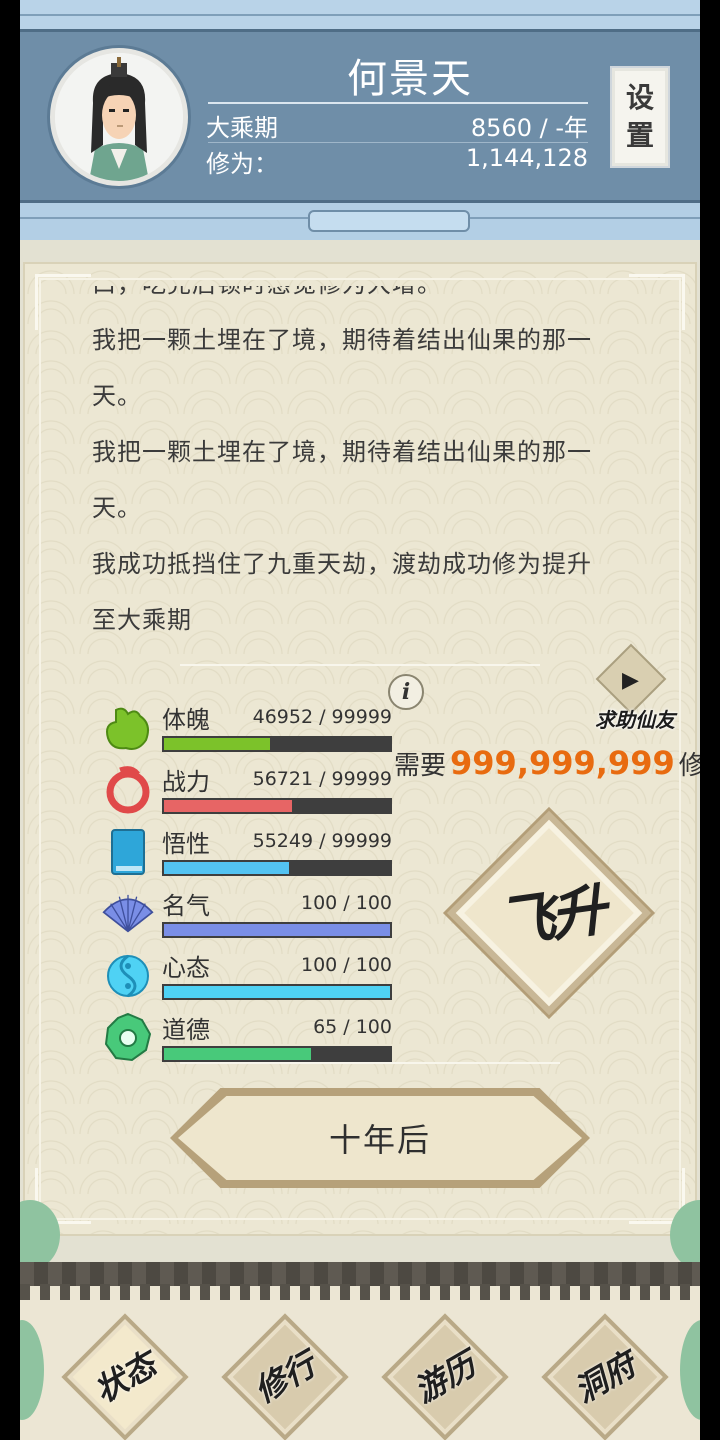 Image resolution: width=720 pixels, height=1440 pixels. Describe the element at coordinates (186, 844) in the screenshot. I see `attribute-label: 悟性` at that location.